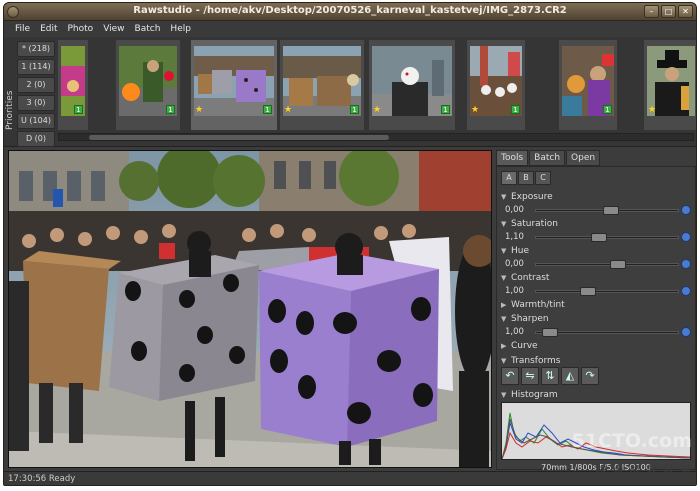 This screenshot has width=700, height=491. I want to click on window-controls: – □ ✕, so click(668, 11).